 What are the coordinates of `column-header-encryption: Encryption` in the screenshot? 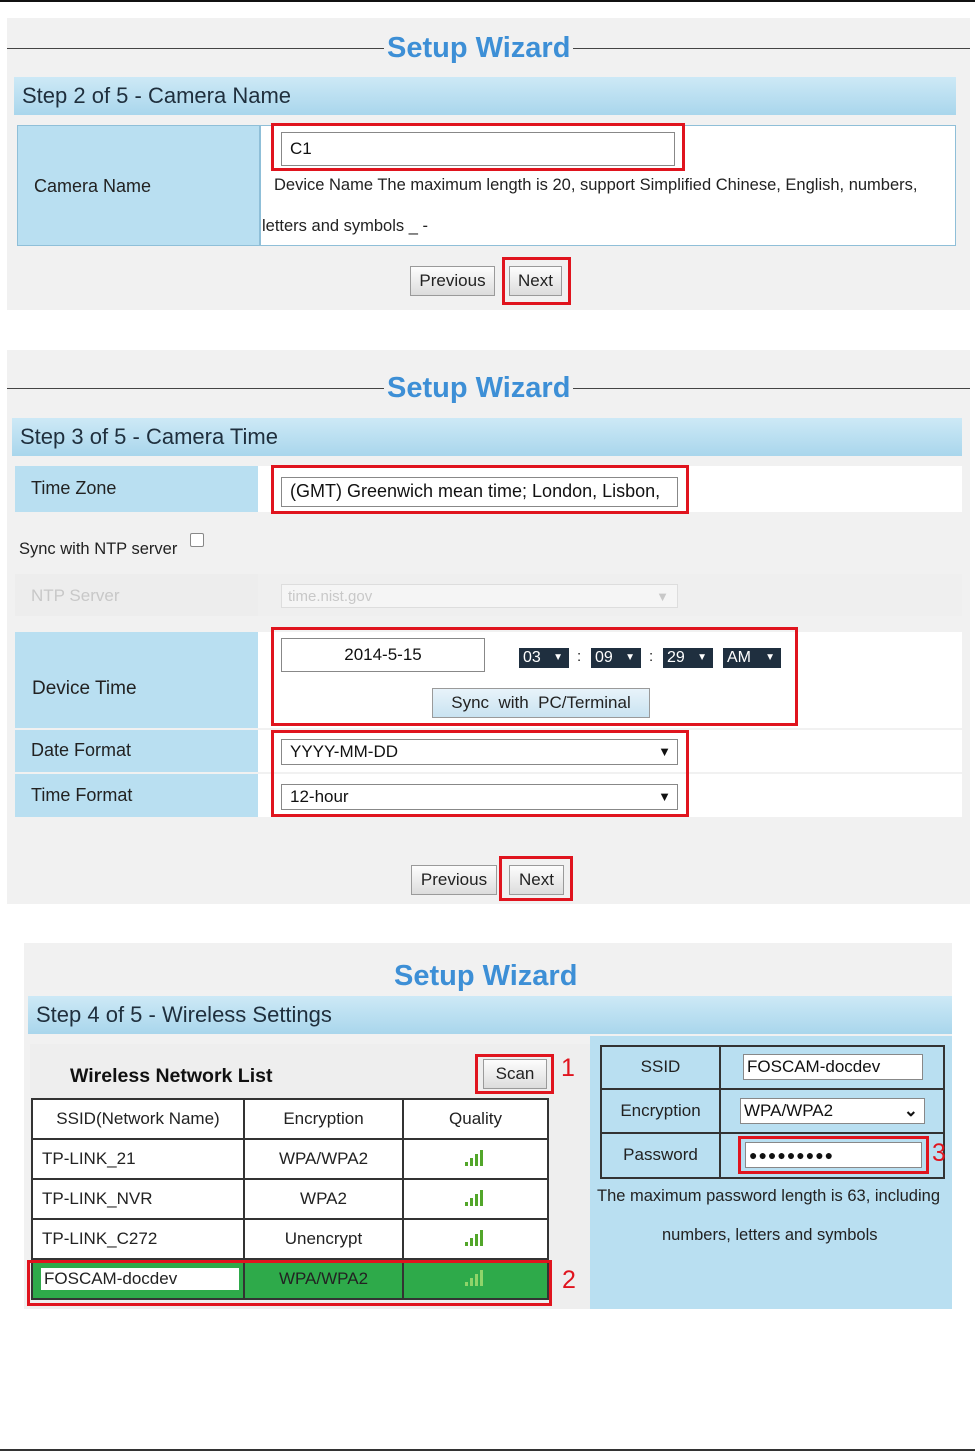 It's located at (323, 1119).